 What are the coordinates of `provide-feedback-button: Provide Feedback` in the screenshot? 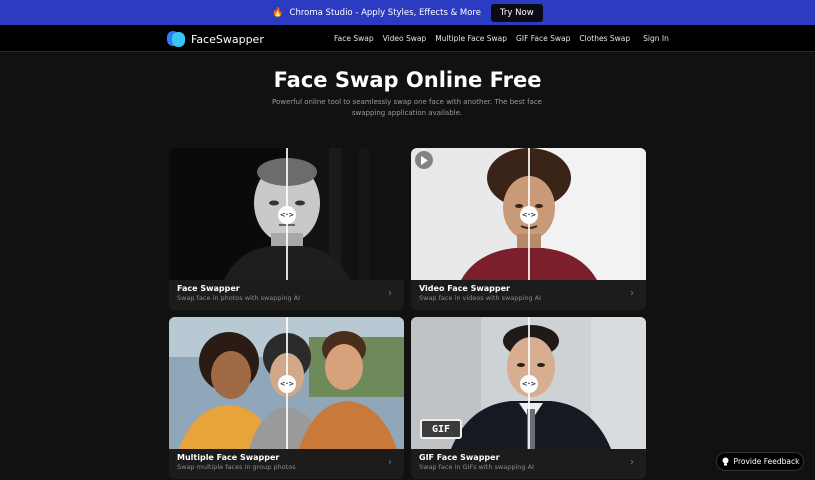 It's located at (760, 461).